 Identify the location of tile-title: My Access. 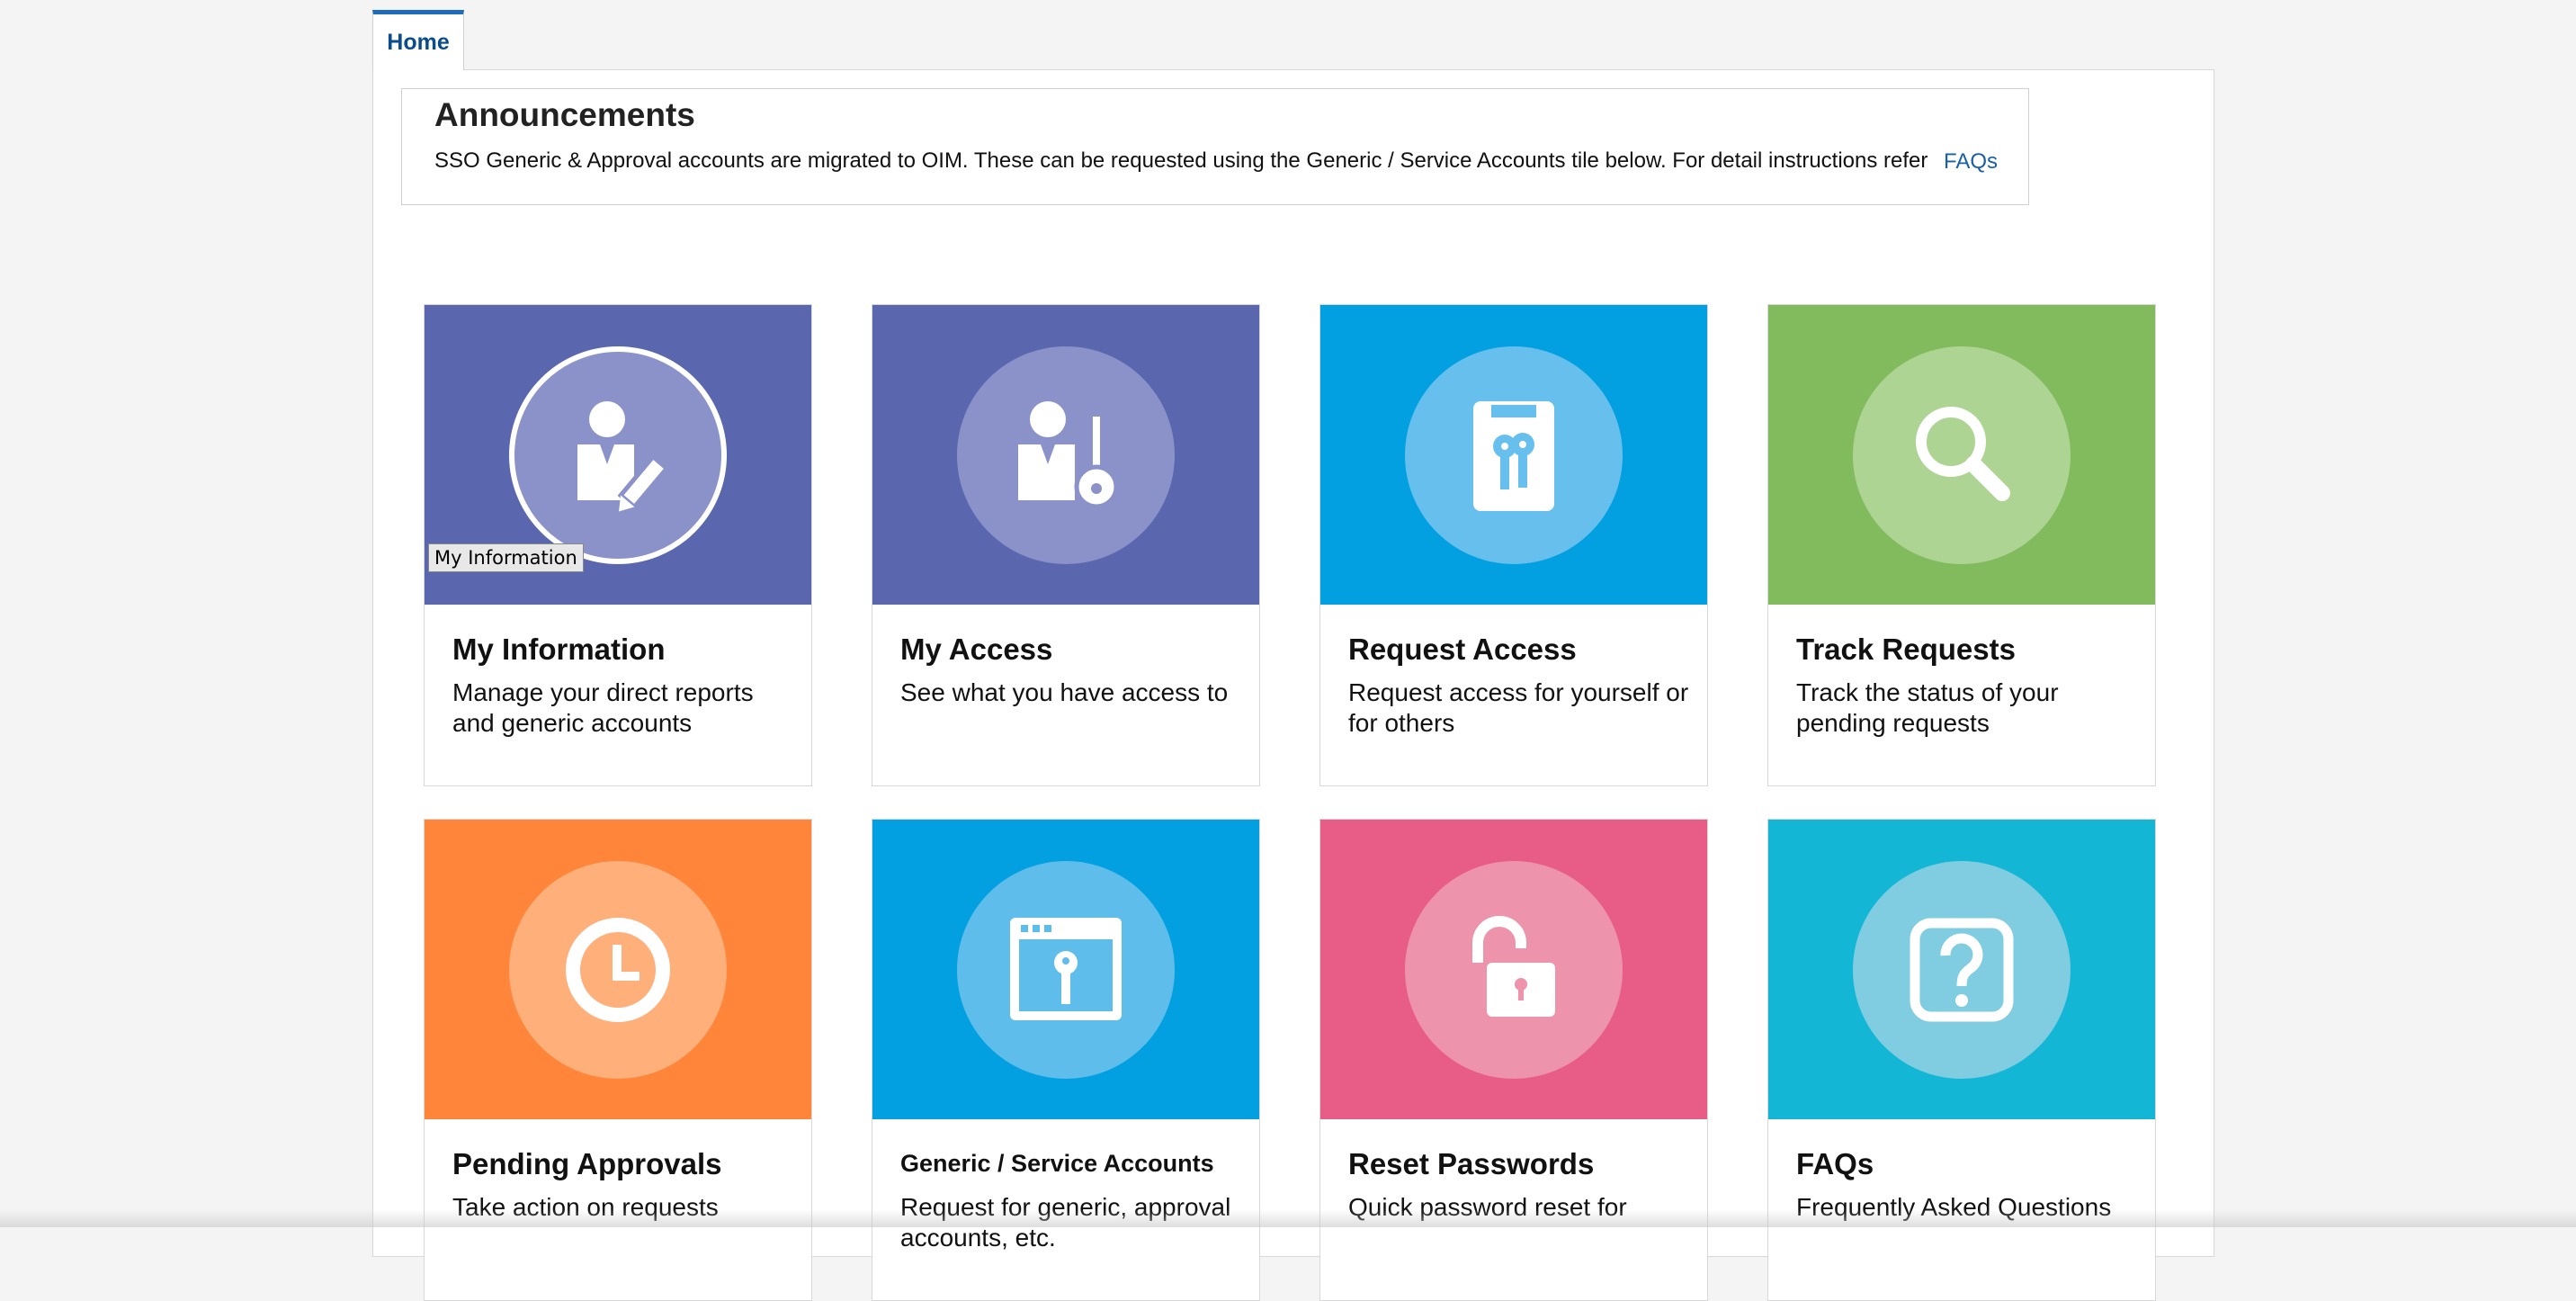
(976, 649).